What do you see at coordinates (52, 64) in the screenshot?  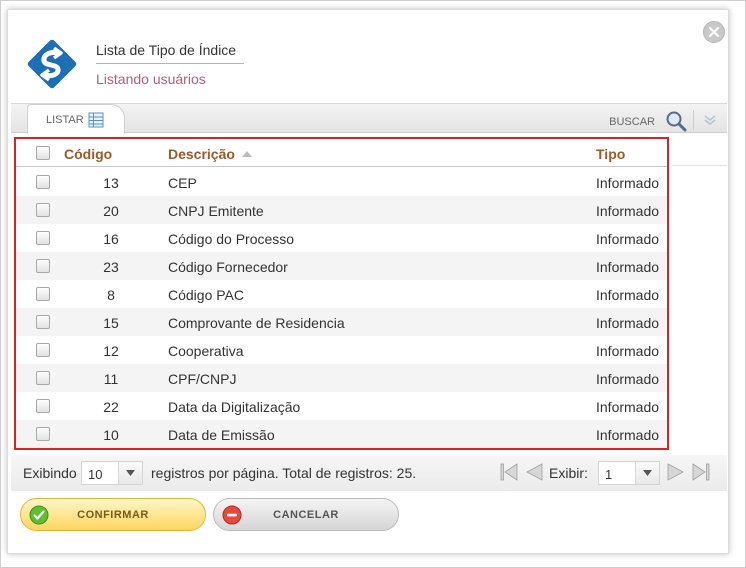 I see `app-logo-icon` at bounding box center [52, 64].